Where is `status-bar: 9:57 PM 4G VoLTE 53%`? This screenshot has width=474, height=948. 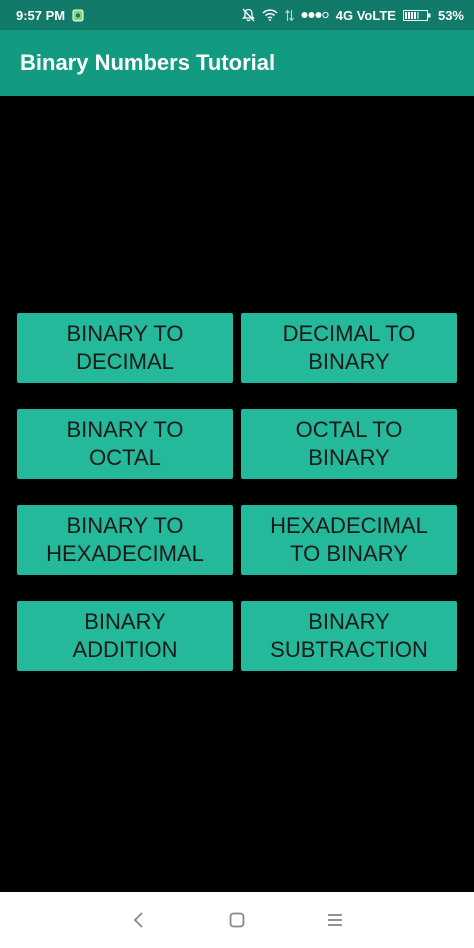
status-bar: 9:57 PM 4G VoLTE 53% is located at coordinates (237, 15).